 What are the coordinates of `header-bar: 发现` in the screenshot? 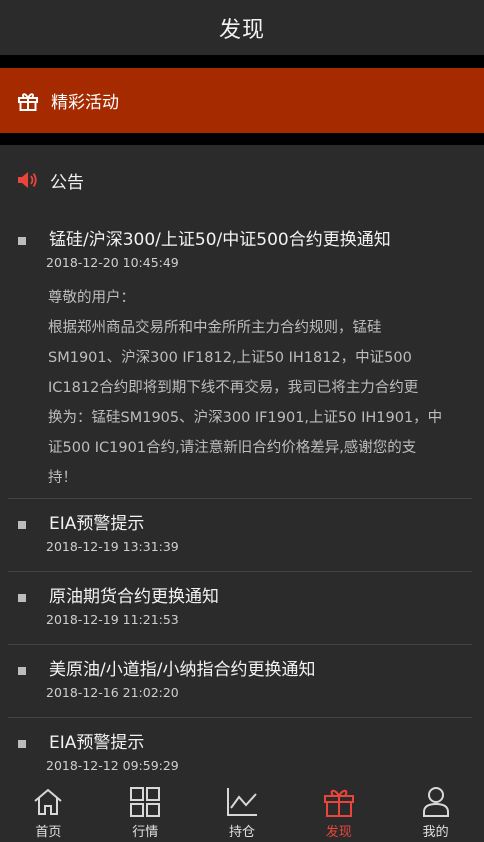 It's located at (242, 27).